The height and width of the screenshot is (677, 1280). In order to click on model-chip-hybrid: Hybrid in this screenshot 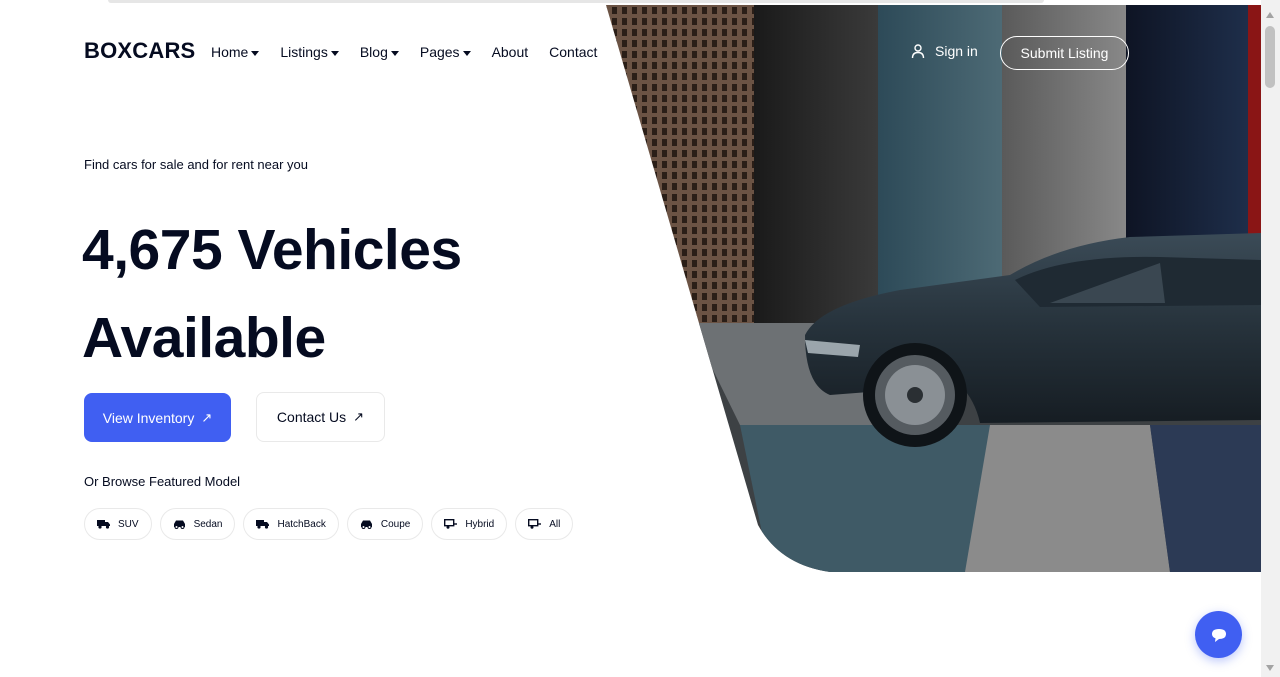, I will do `click(469, 524)`.